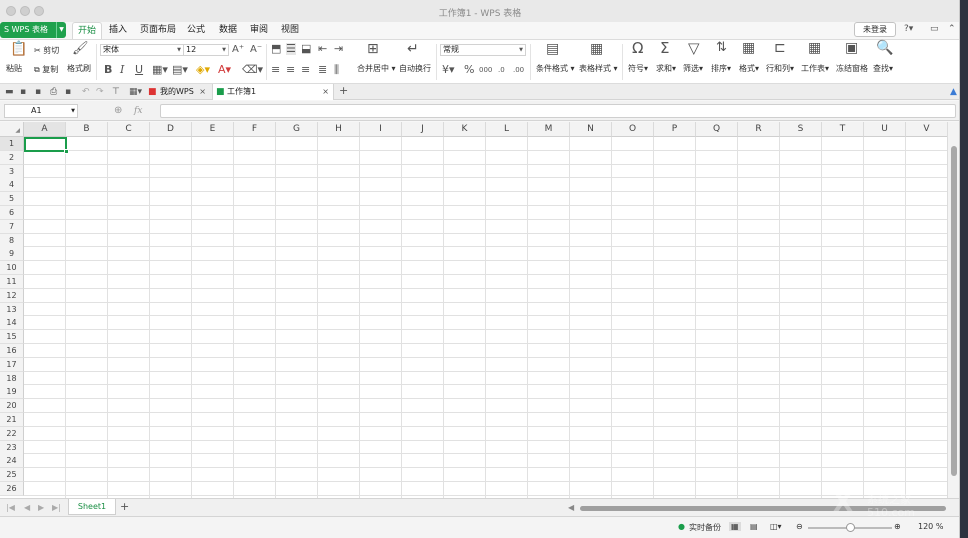 The width and height of the screenshot is (968, 538). Describe the element at coordinates (38, 92) in the screenshot. I see `export-icon: ▪` at that location.